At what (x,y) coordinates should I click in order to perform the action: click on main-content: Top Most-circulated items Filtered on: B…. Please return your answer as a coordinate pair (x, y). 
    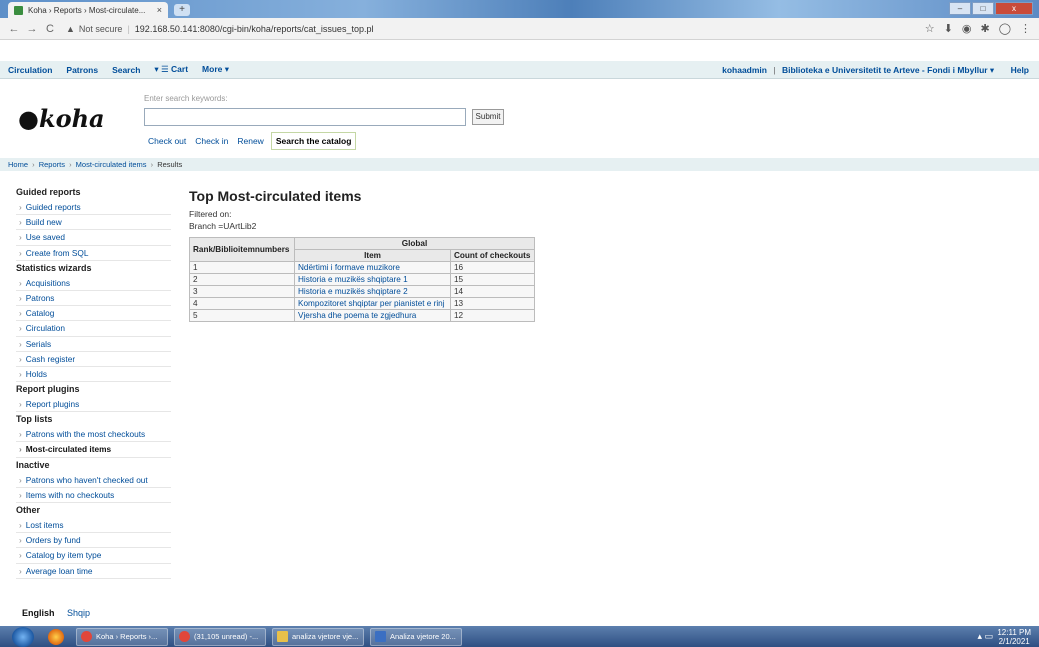
    Looking at the image, I should click on (275, 210).